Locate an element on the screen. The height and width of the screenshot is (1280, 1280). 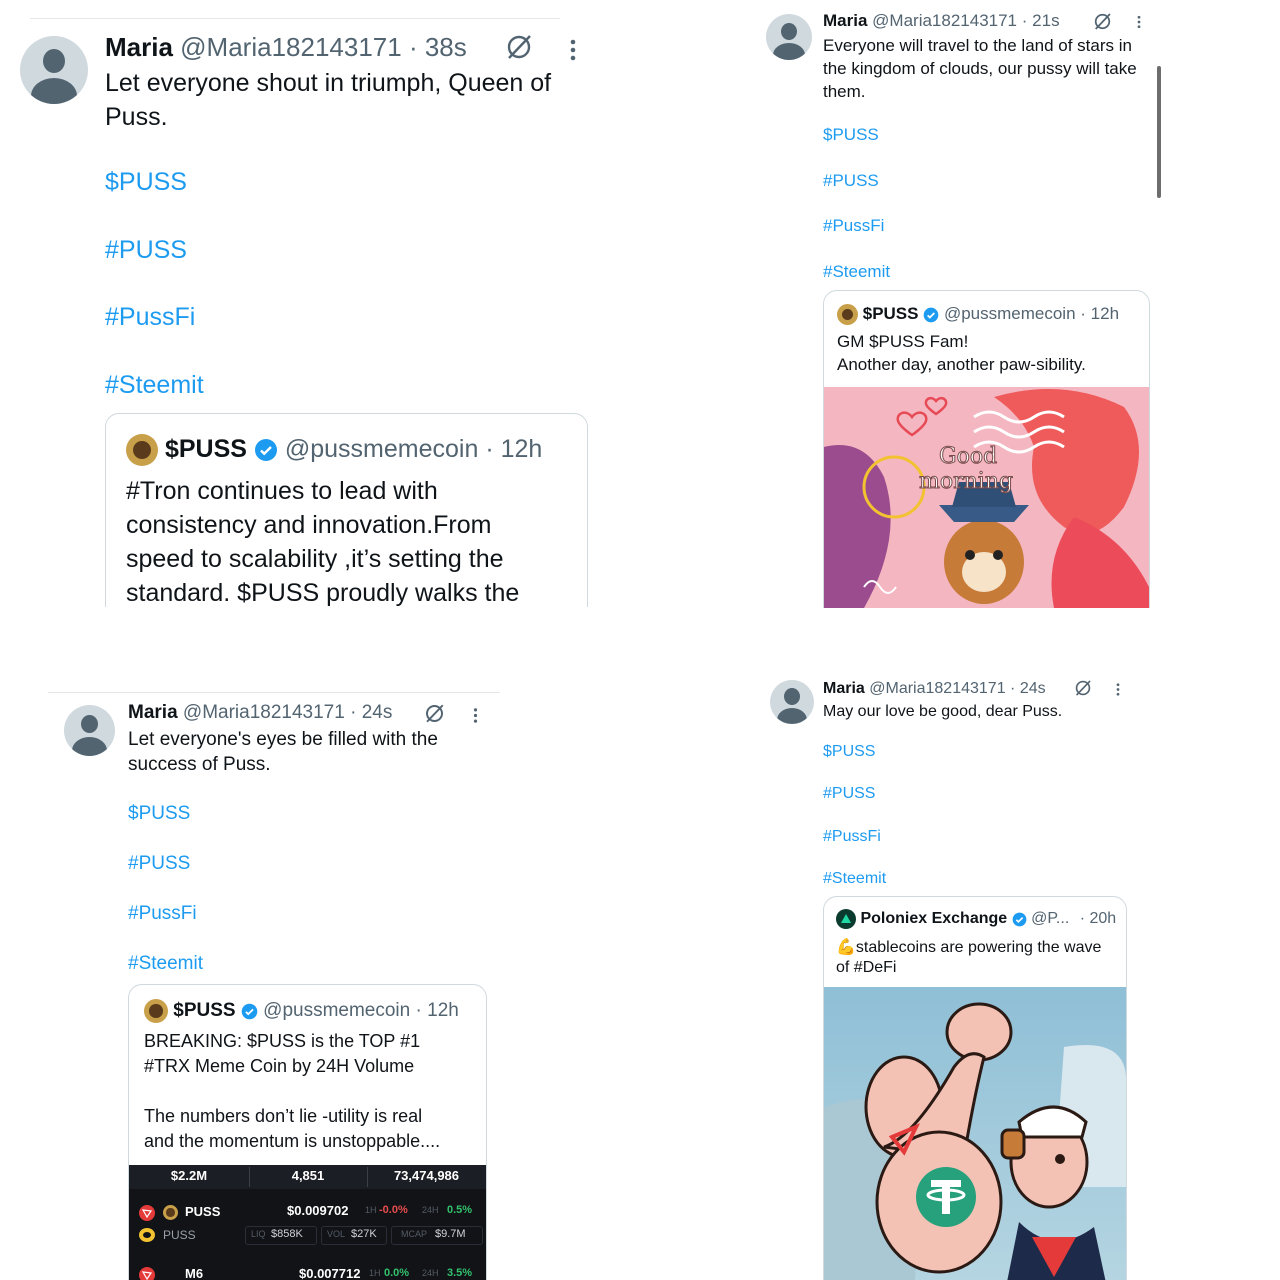
token-price: $0.007712 is located at coordinates (330, 1273).